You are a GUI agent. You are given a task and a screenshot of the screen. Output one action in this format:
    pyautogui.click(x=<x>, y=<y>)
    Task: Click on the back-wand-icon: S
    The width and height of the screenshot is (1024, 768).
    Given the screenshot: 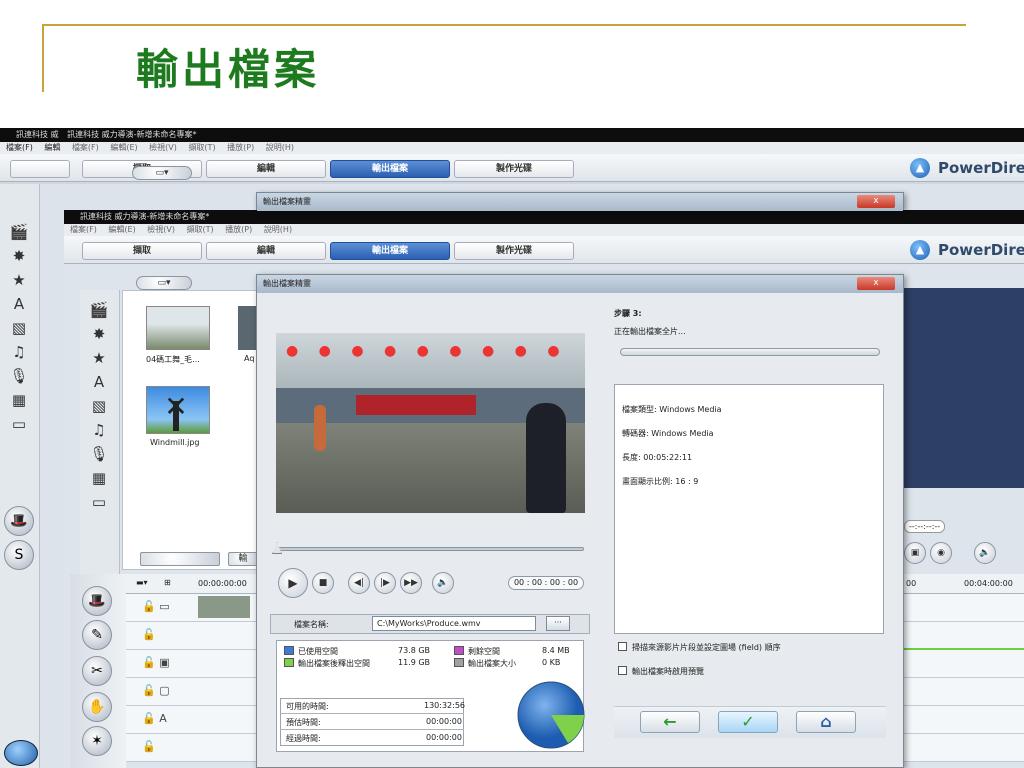 What is the action you would take?
    pyautogui.click(x=19, y=555)
    